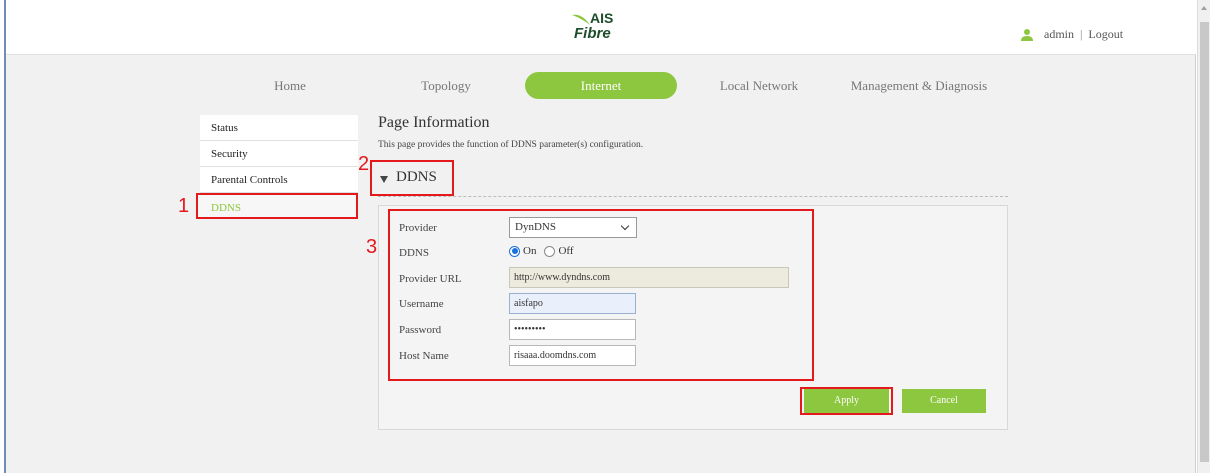 The image size is (1210, 473). I want to click on ddns-radio-group: On Off, so click(545, 251).